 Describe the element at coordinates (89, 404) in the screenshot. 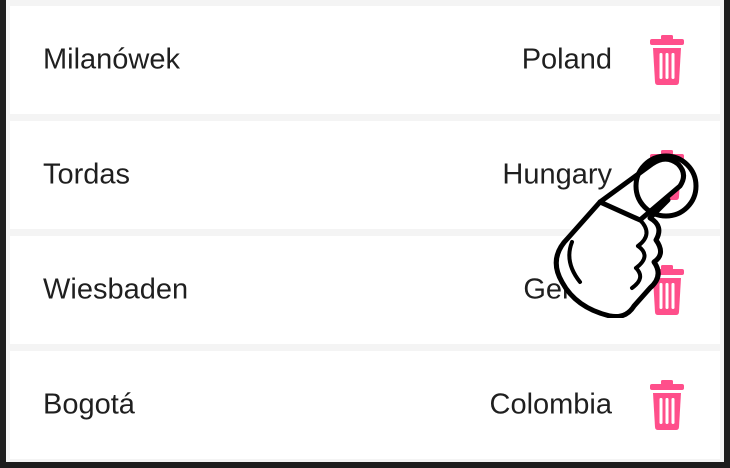

I see `city-name: Bogotá` at that location.